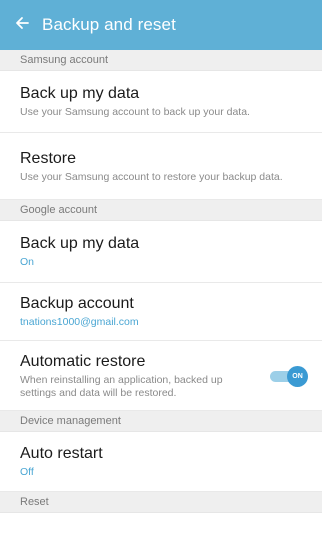  What do you see at coordinates (161, 502) in the screenshot?
I see `section-header-reset: Reset` at bounding box center [161, 502].